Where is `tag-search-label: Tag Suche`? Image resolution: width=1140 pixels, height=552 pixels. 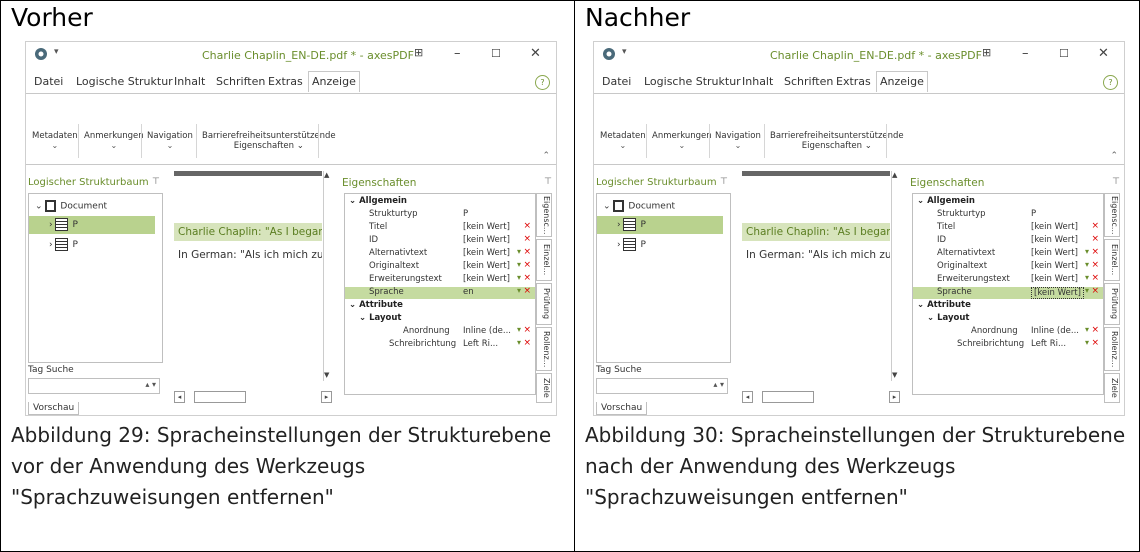 tag-search-label: Tag Suche is located at coordinates (619, 370).